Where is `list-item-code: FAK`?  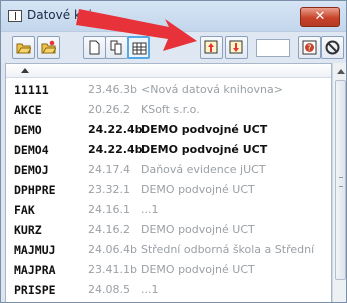 list-item-code: FAK is located at coordinates (24, 210).